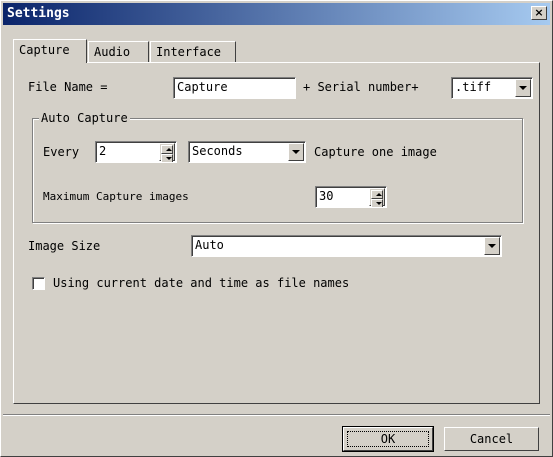 The height and width of the screenshot is (457, 553). I want to click on focus-rectangle, so click(388, 439).